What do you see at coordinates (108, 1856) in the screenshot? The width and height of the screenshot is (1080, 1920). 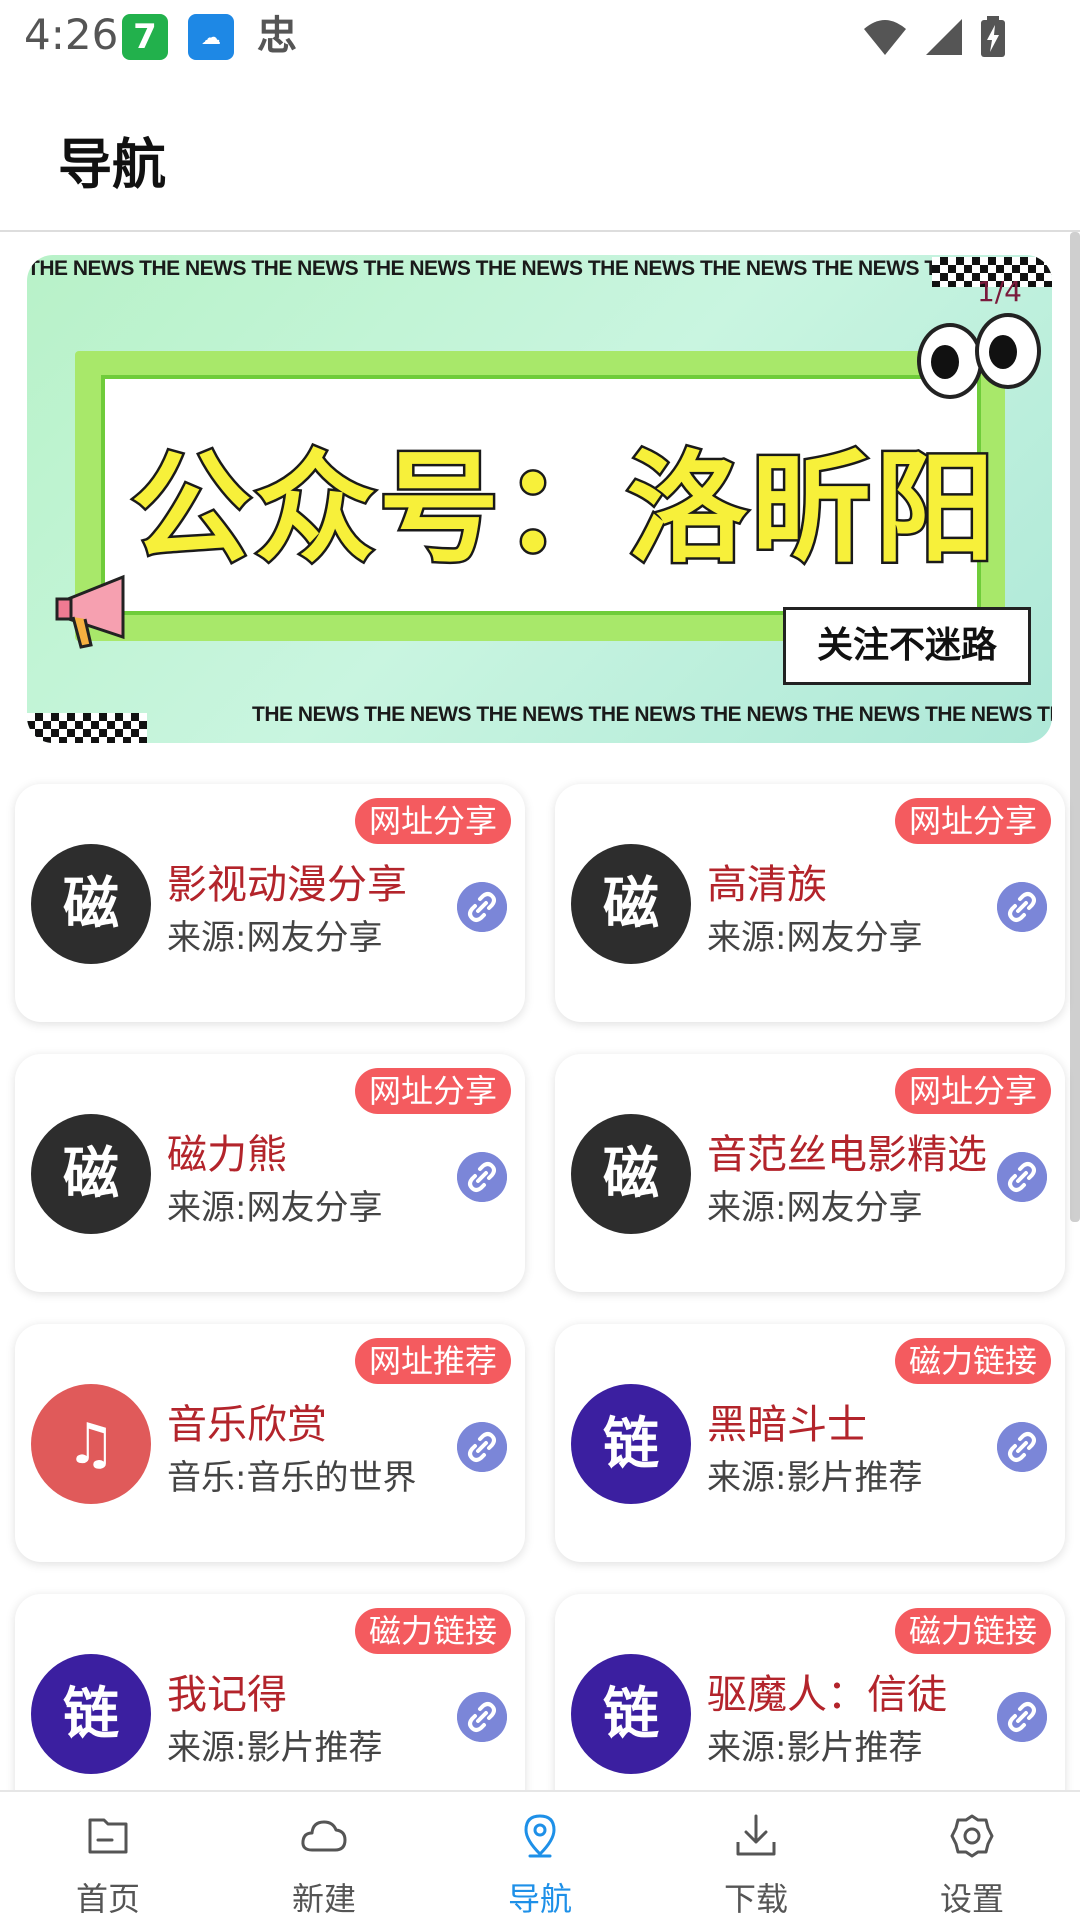 I see `nav-item-home: 首页` at bounding box center [108, 1856].